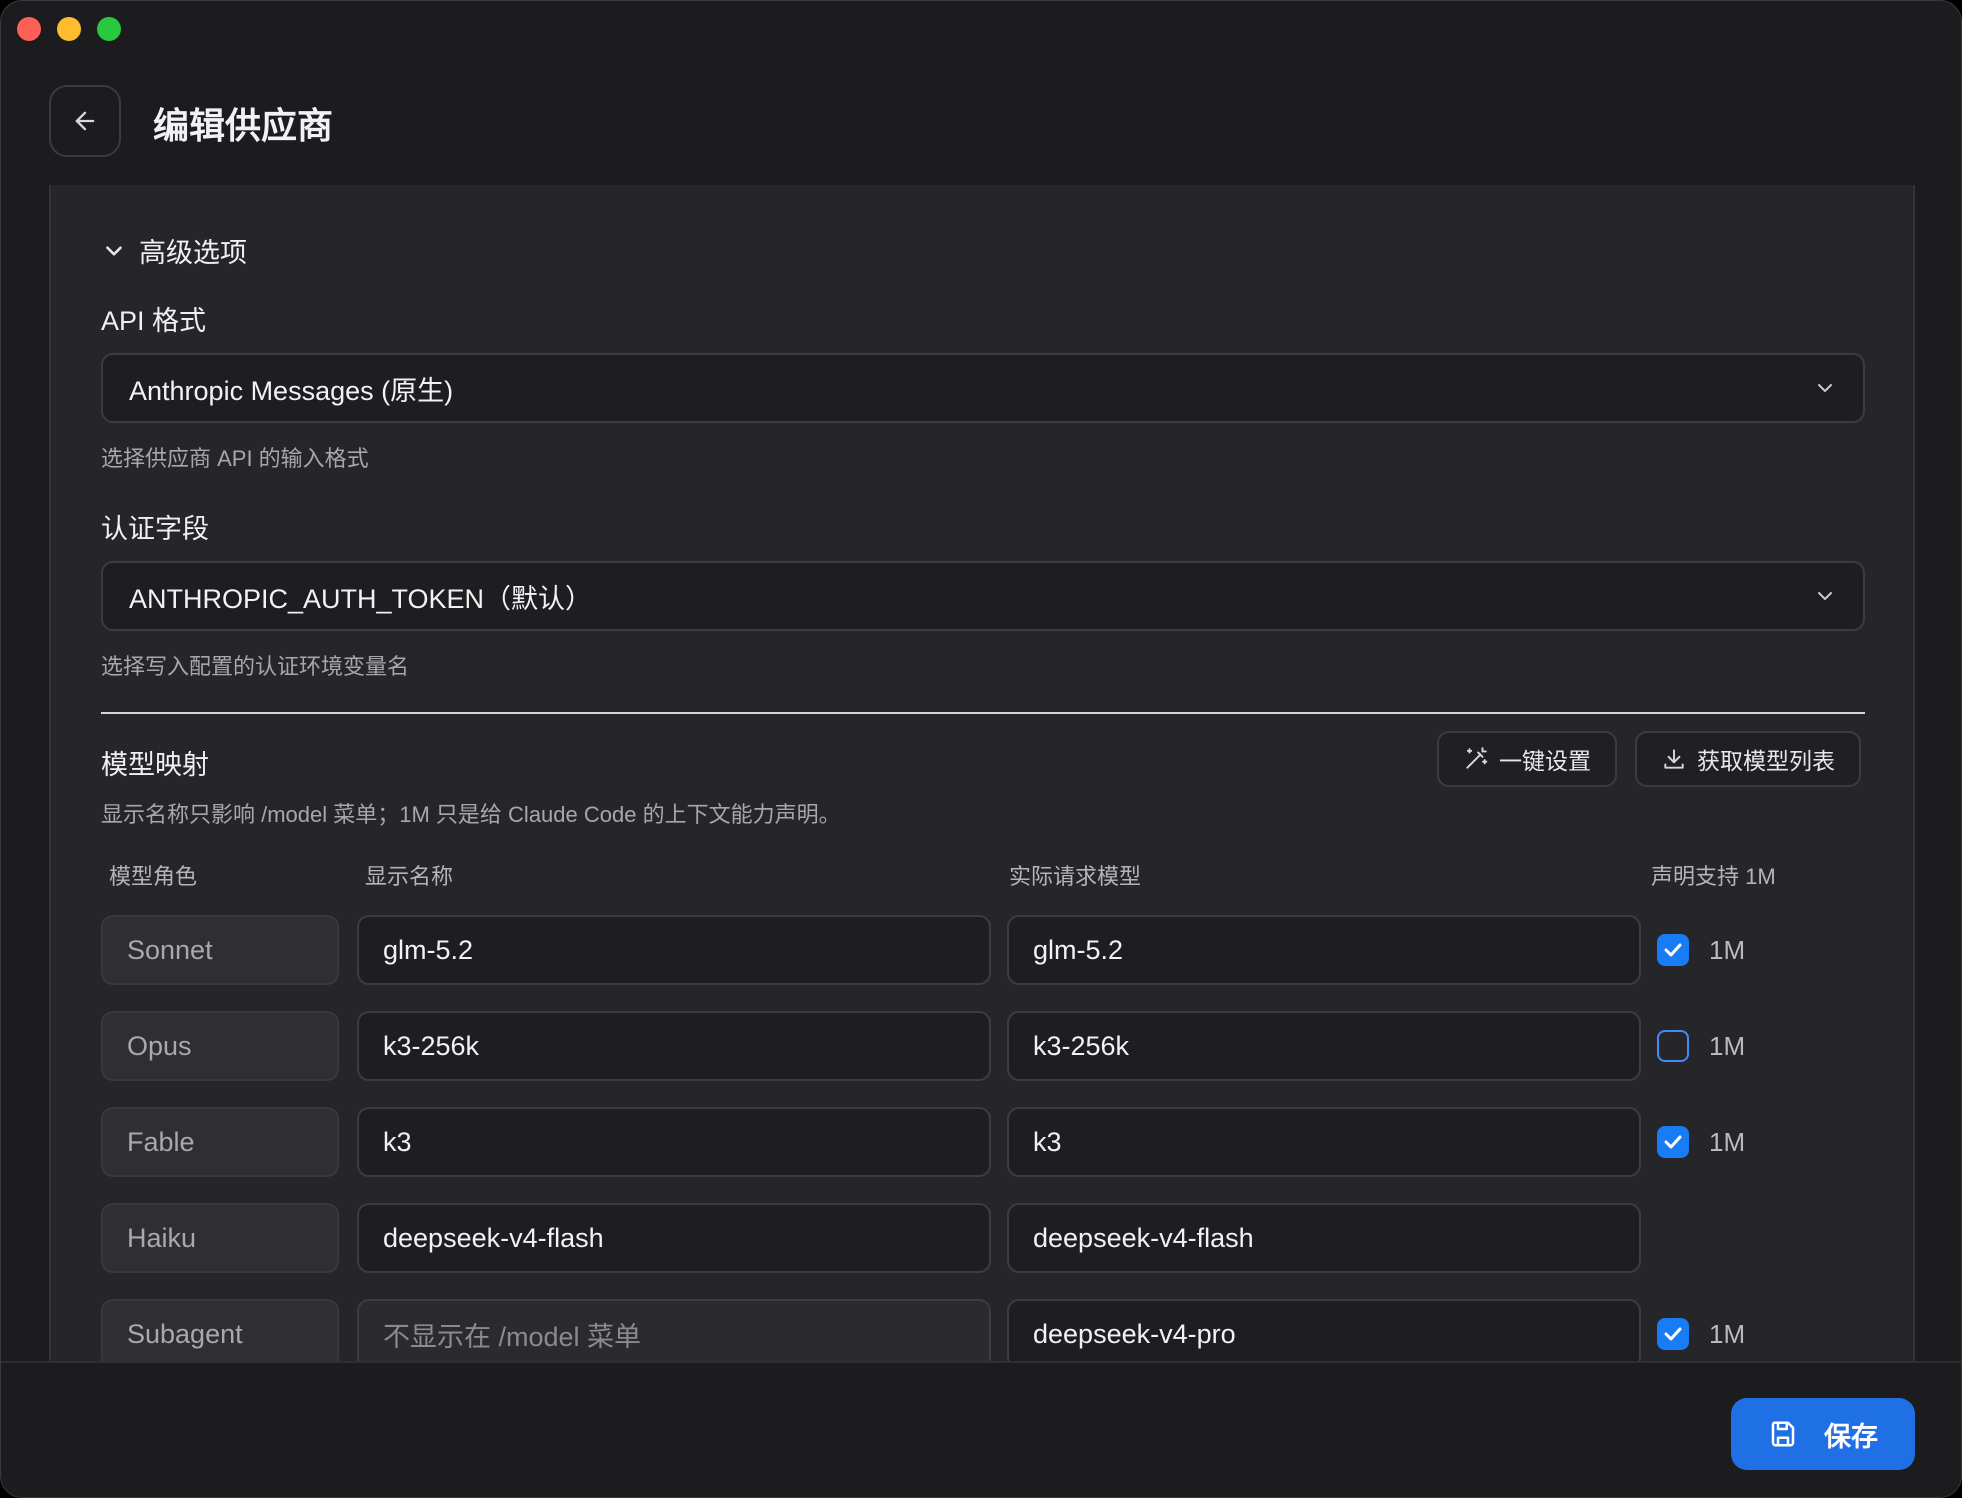 The image size is (1962, 1498). Describe the element at coordinates (155, 529) in the screenshot. I see `auth-field-label: 认证字段` at that location.